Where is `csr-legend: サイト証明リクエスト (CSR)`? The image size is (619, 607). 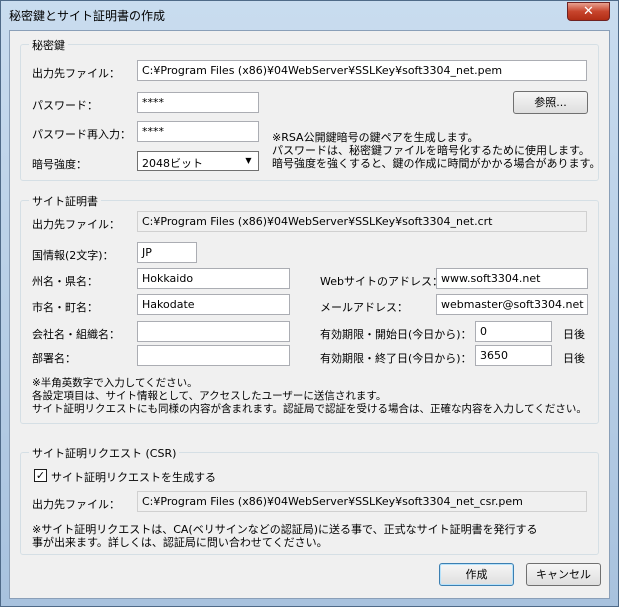 csr-legend: サイト証明リクエスト (CSR) is located at coordinates (104, 453).